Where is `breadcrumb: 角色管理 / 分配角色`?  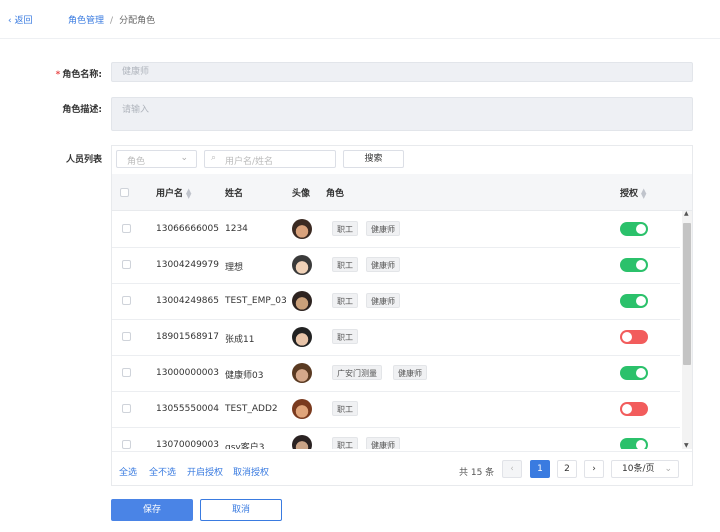 breadcrumb: 角色管理 / 分配角色 is located at coordinates (112, 21).